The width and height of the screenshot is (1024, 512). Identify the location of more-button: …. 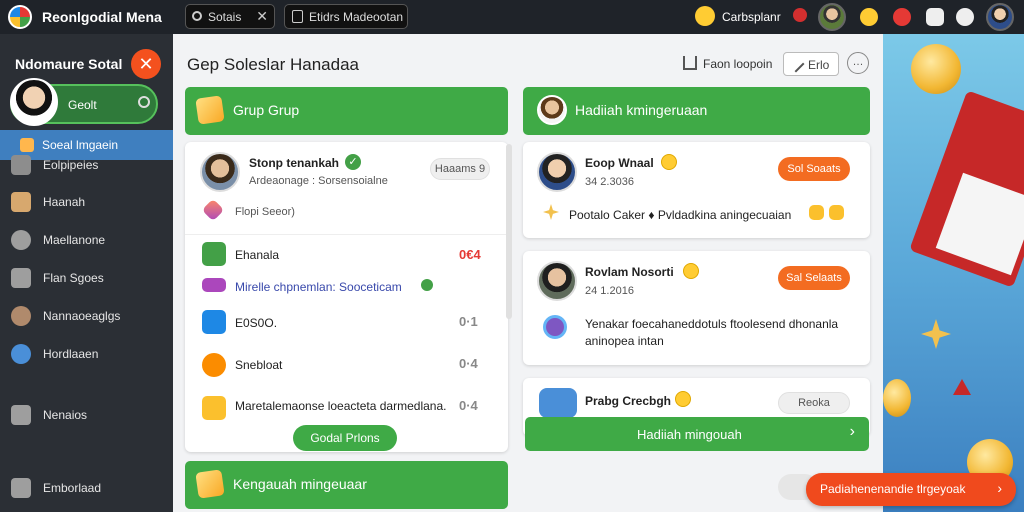
(858, 63).